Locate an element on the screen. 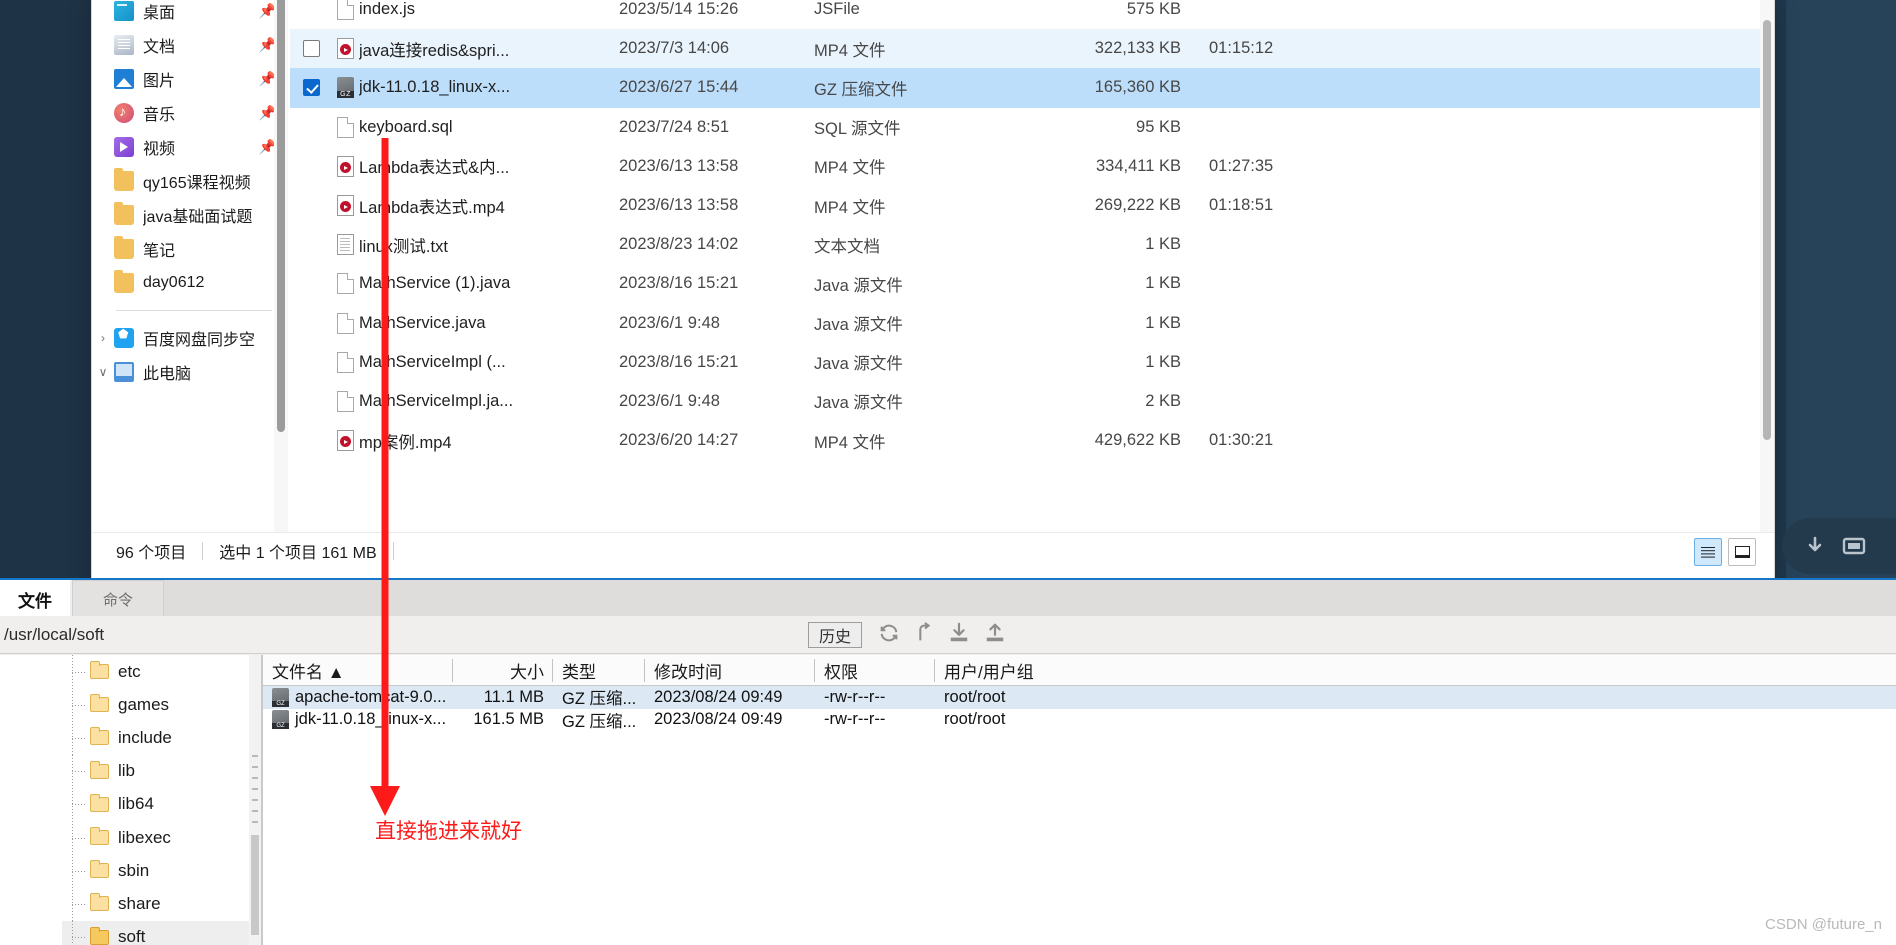 The image size is (1896, 945). window-icon is located at coordinates (1854, 546).